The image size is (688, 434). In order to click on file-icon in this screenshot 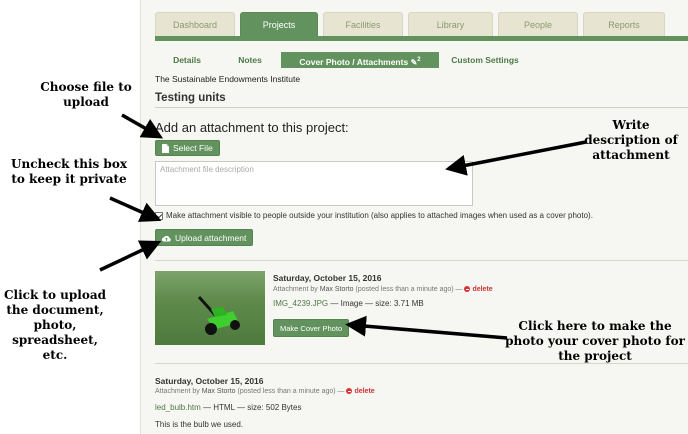, I will do `click(165, 148)`.